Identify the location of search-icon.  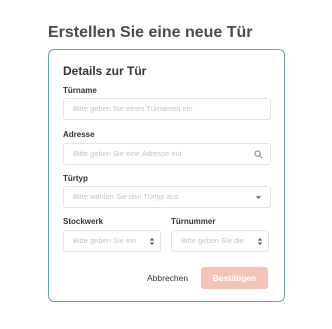
(258, 154).